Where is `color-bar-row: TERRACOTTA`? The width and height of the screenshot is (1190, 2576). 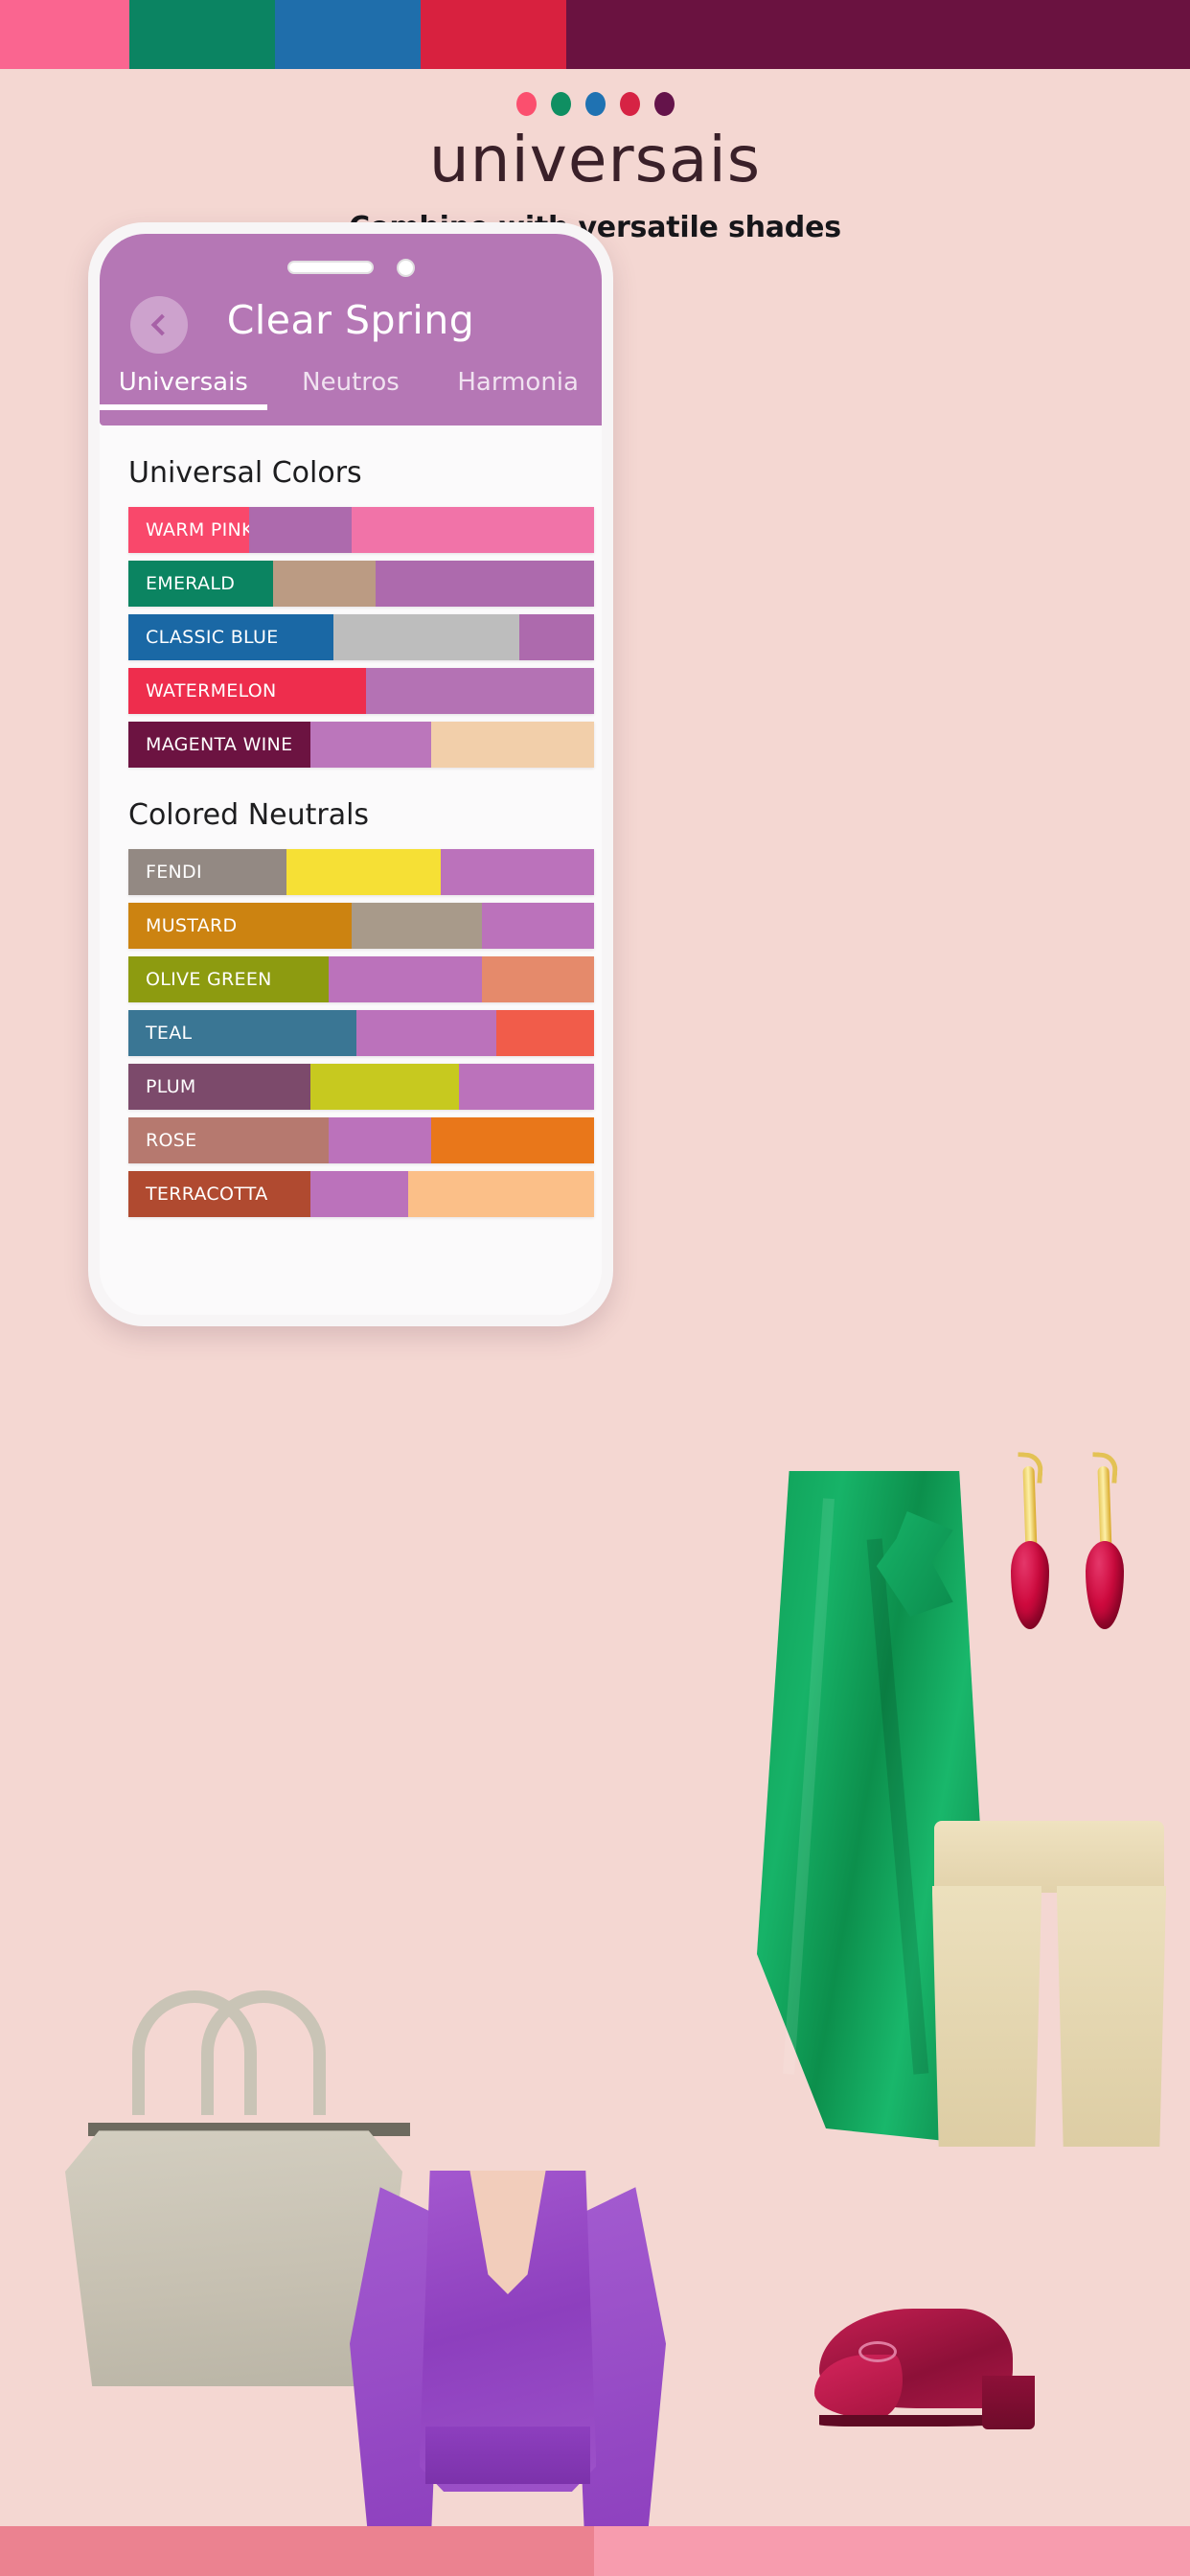
color-bar-row: TERRACOTTA is located at coordinates (361, 1194).